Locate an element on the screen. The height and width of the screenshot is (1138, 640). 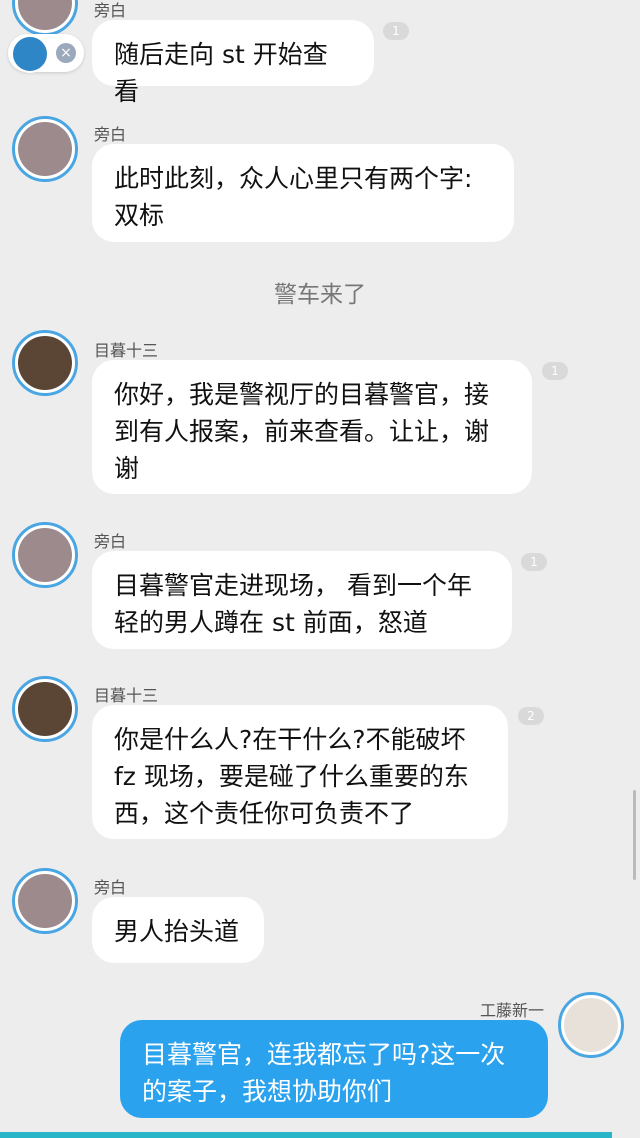
sender-name: 工藤新一 is located at coordinates (512, 1010).